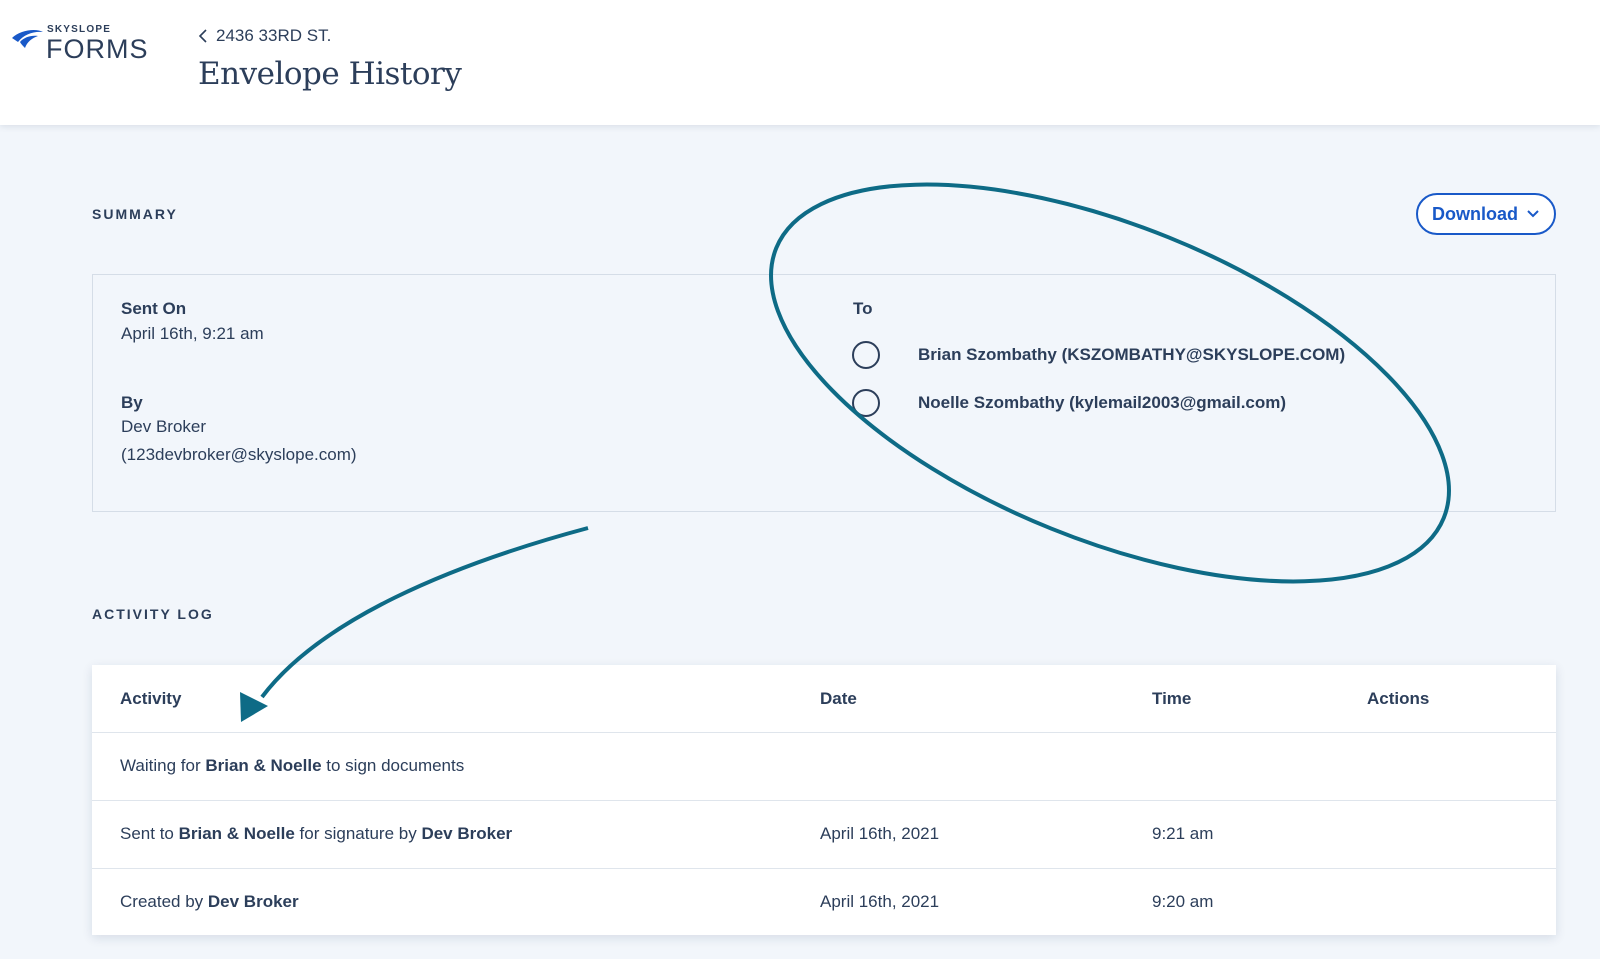 This screenshot has width=1600, height=959. What do you see at coordinates (863, 308) in the screenshot?
I see `to-label: To` at bounding box center [863, 308].